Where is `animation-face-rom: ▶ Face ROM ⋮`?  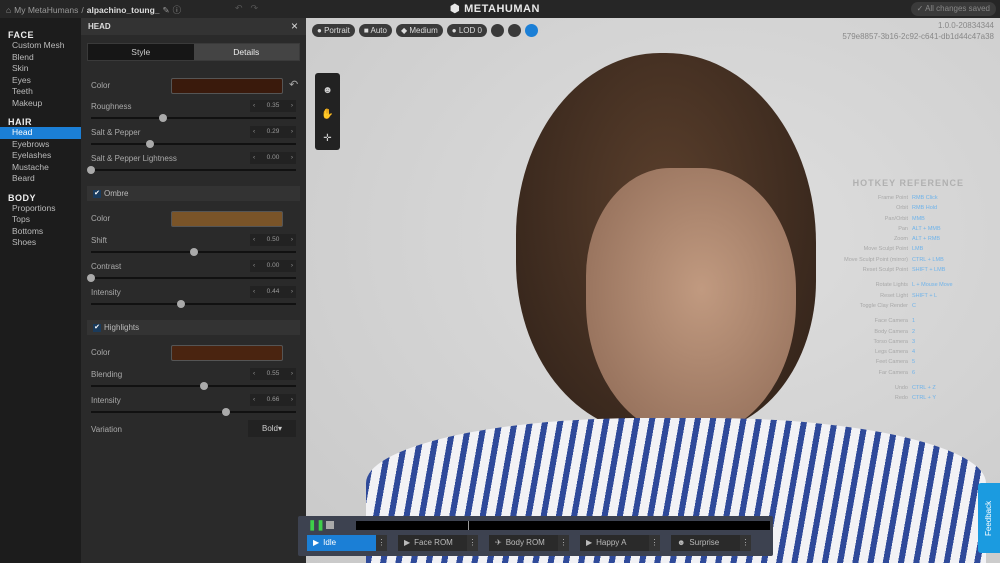
animation-face-rom: ▶ Face ROM ⋮ is located at coordinates (438, 543).